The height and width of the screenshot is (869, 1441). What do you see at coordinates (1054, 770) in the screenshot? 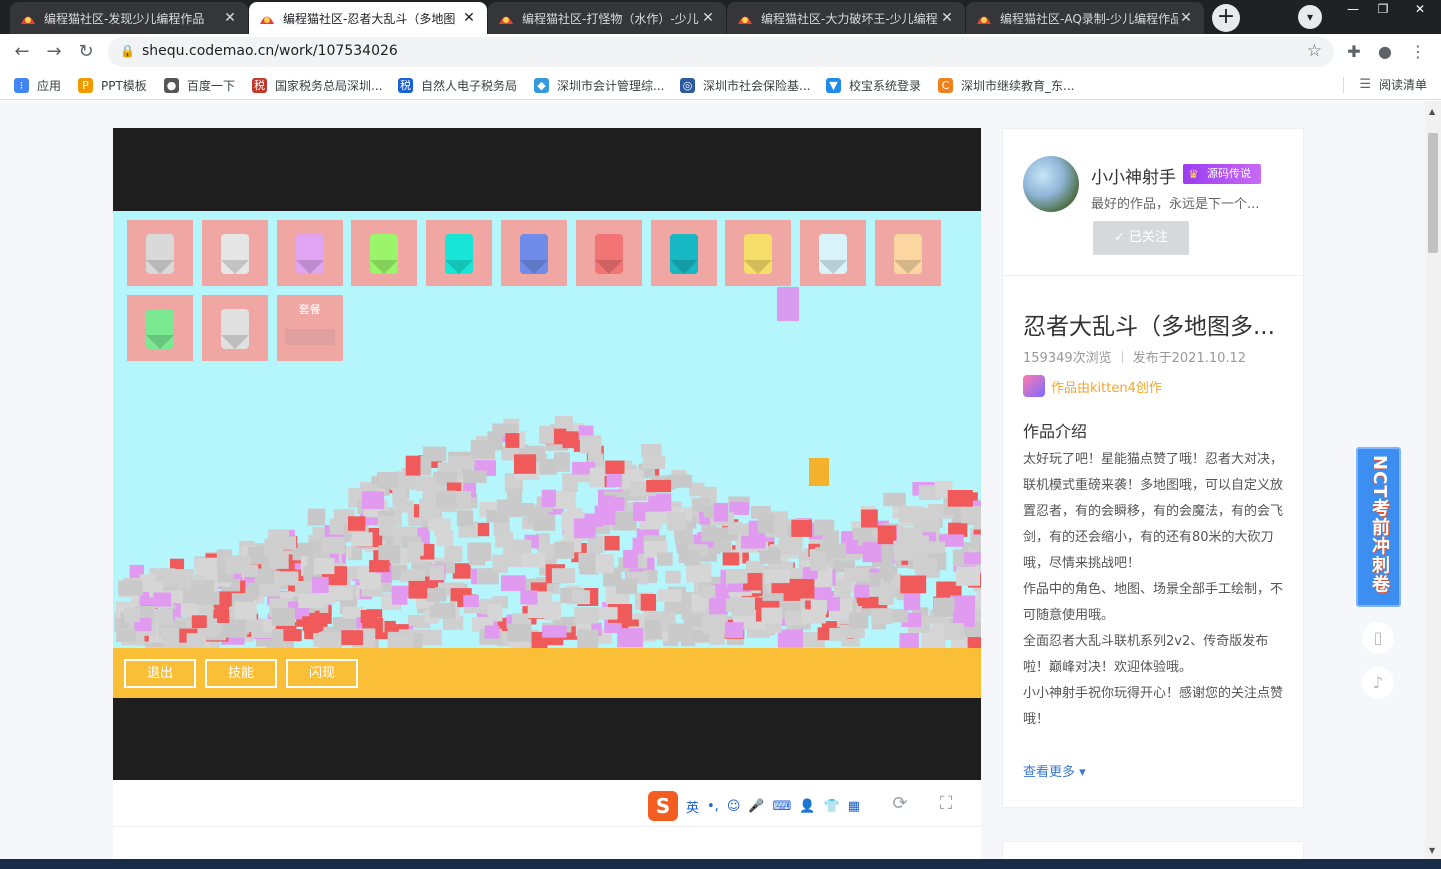
I see `see-more-link: 查看更多 ▾` at bounding box center [1054, 770].